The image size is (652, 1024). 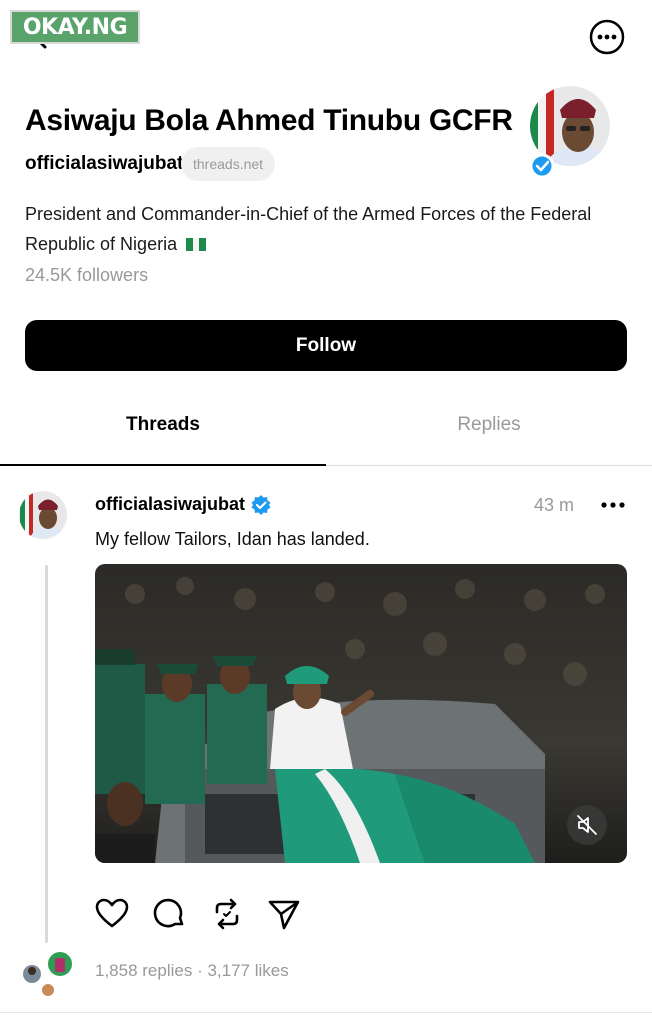 I want to click on thread-connector-line, so click(x=46, y=754).